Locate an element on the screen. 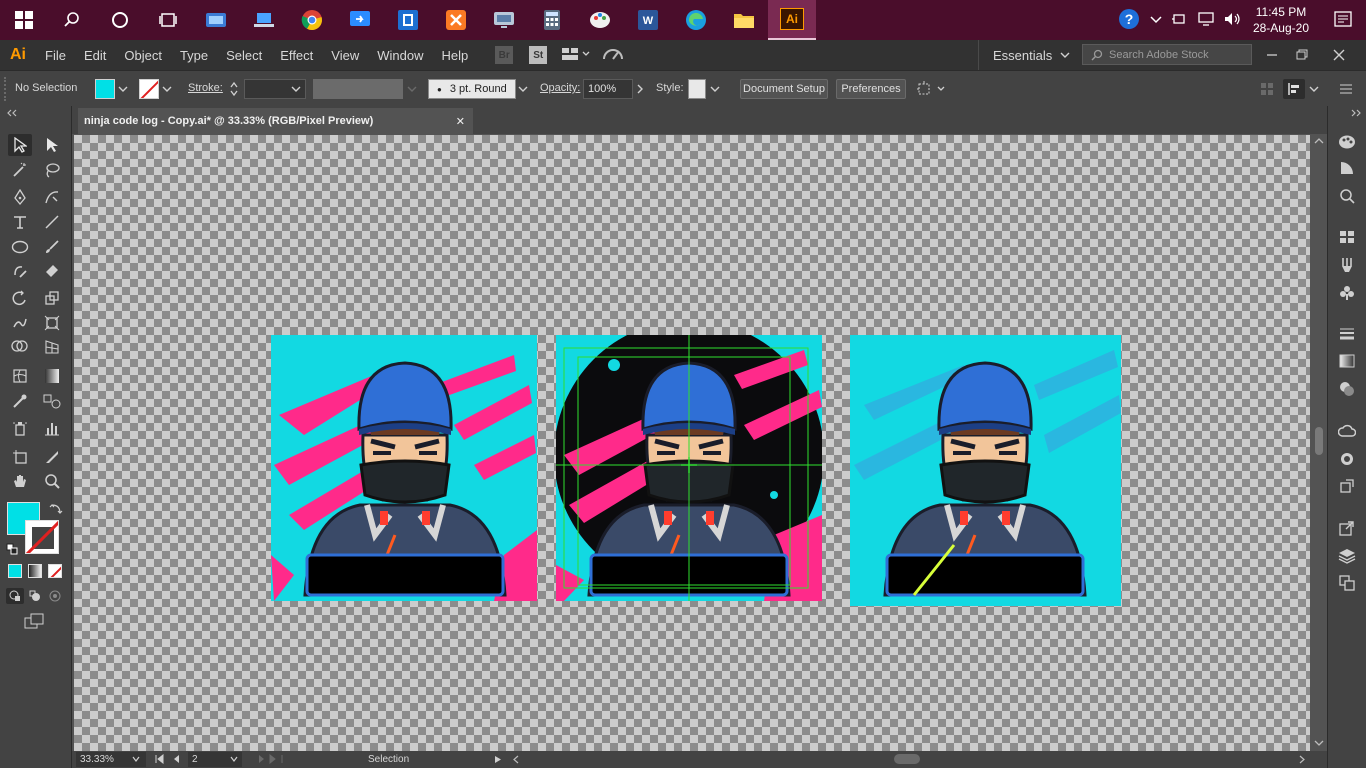  panel-menu-icon is located at coordinates (1346, 89).